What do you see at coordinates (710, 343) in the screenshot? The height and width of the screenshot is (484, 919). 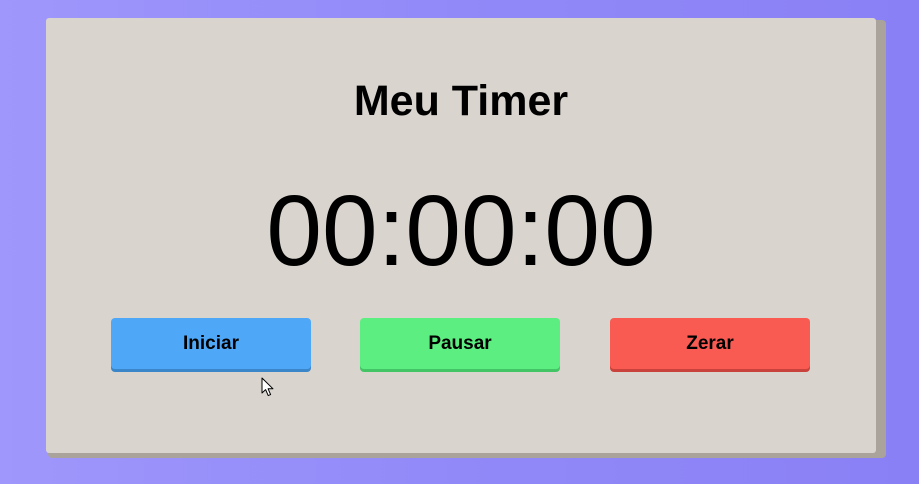 I see `reset-button: Zerar` at bounding box center [710, 343].